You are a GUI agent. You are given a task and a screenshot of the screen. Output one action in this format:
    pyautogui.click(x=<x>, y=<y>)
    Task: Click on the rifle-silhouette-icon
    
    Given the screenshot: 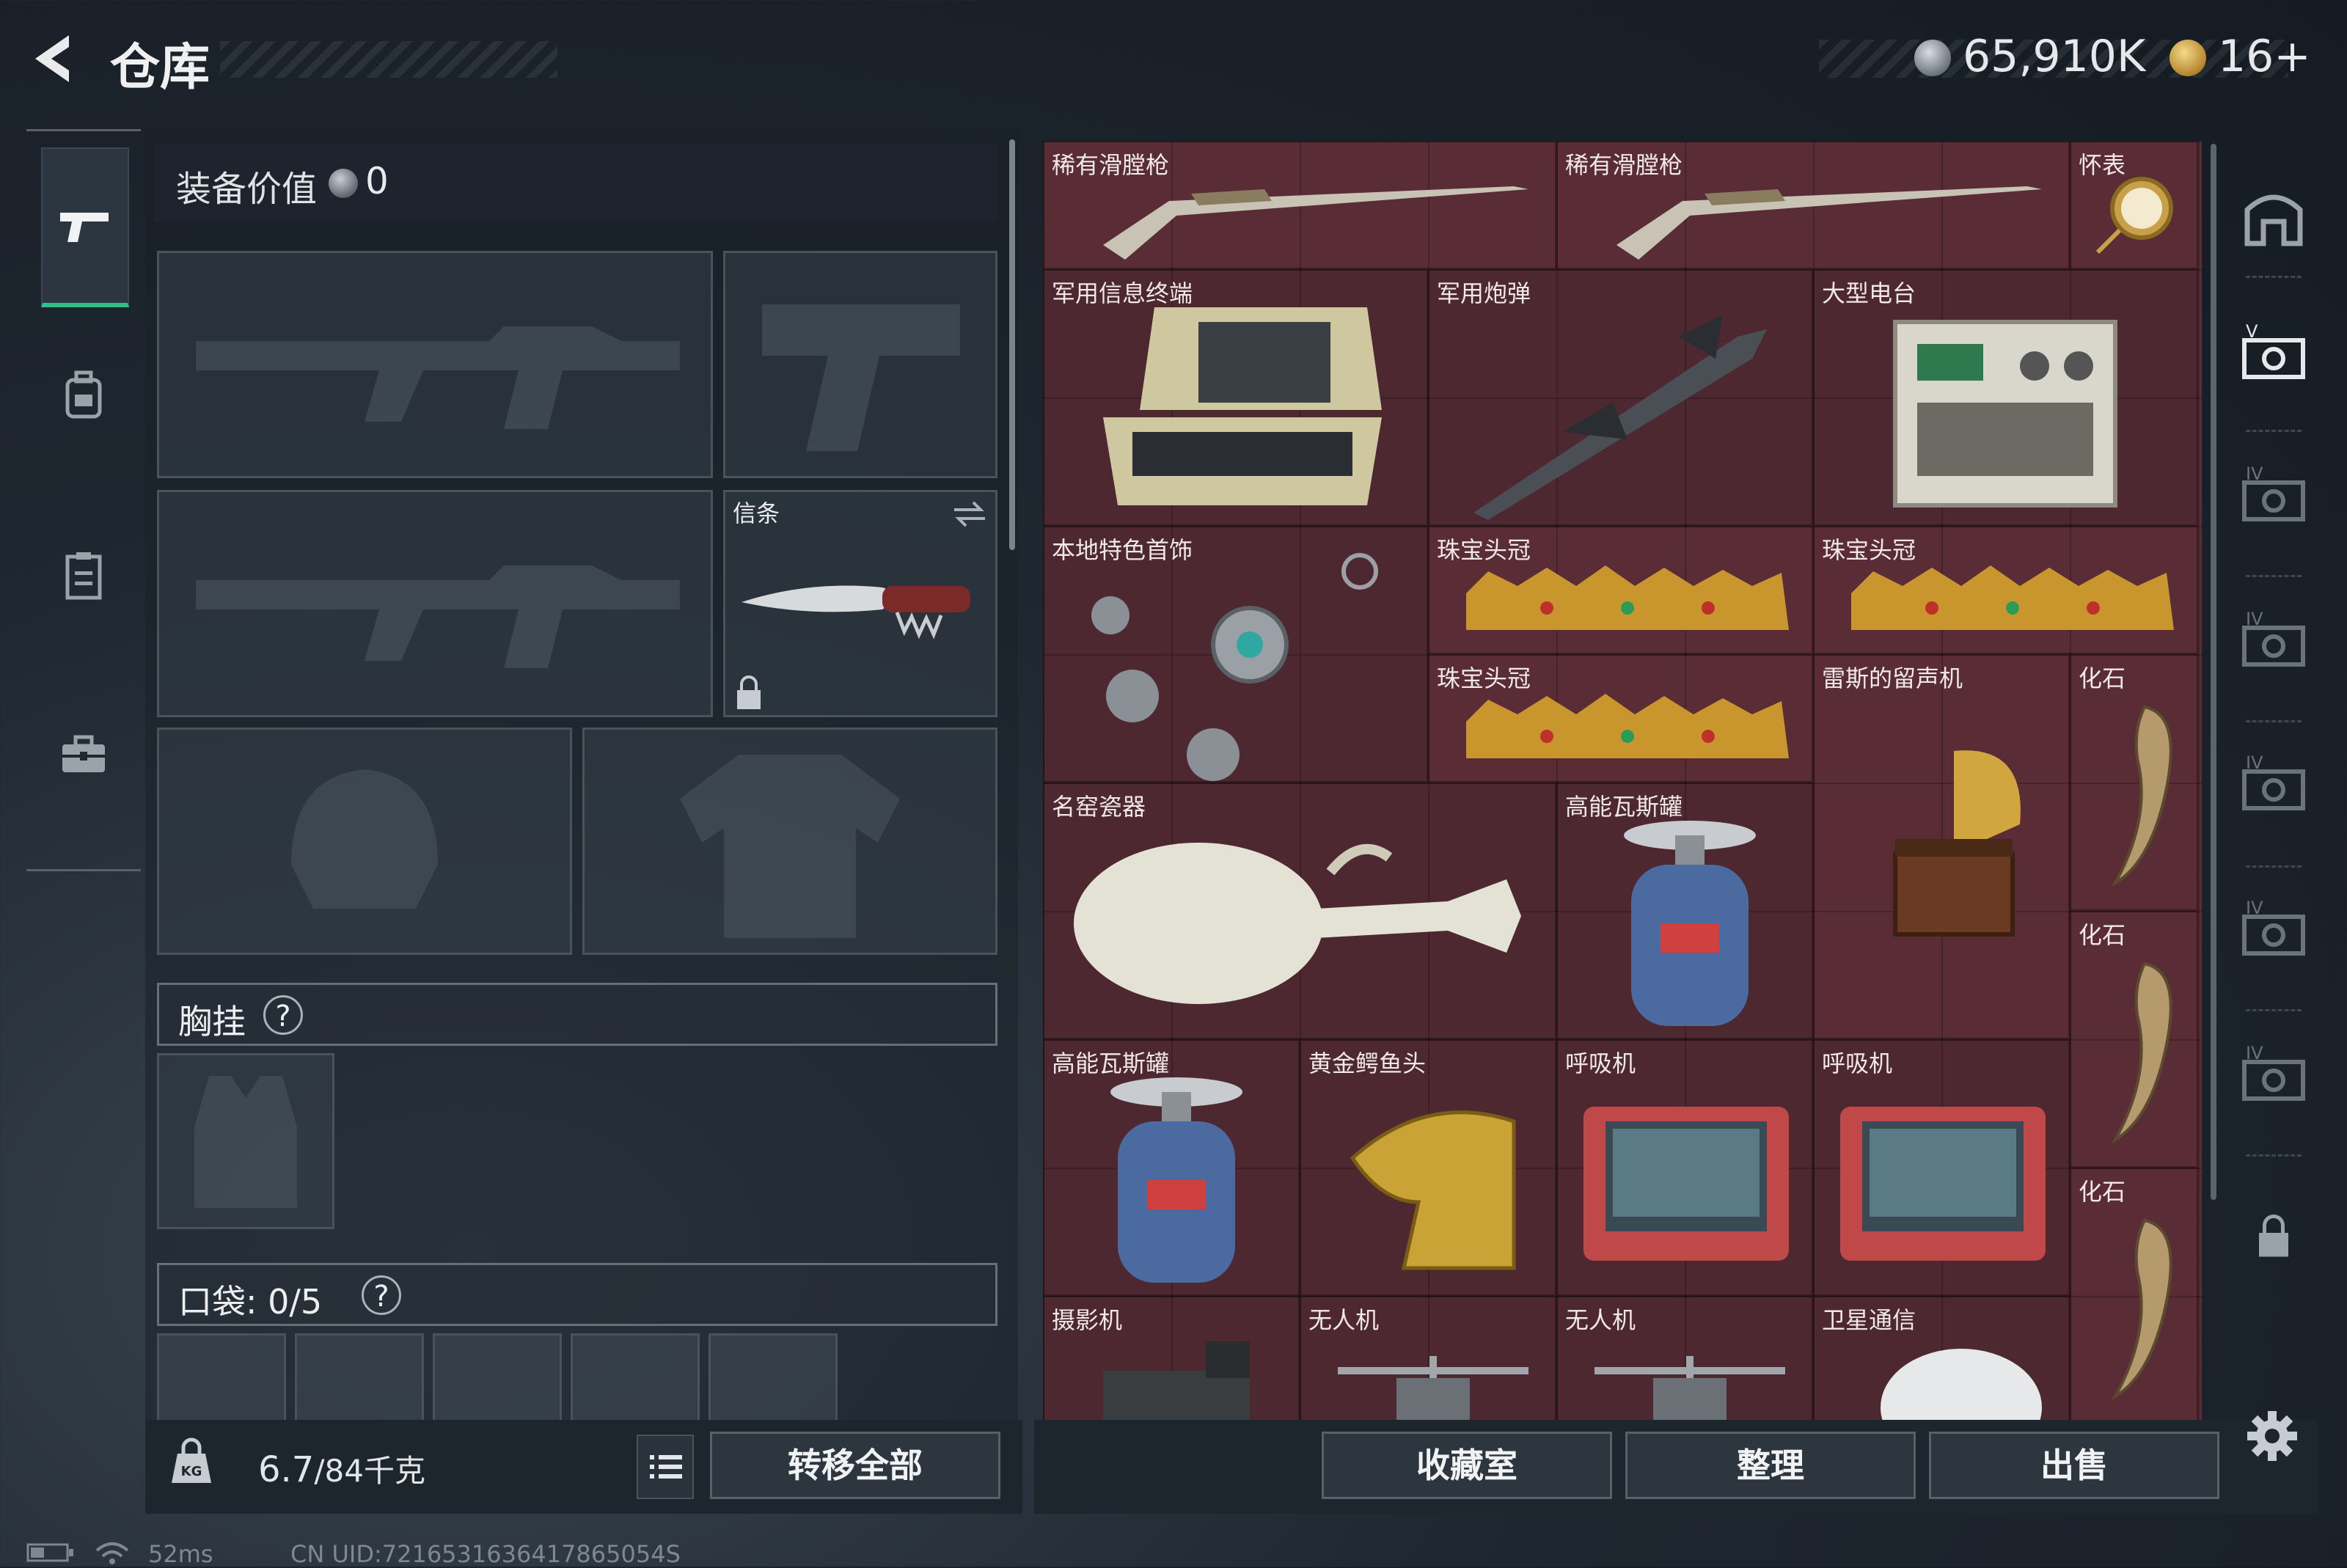 What is the action you would take?
    pyautogui.click(x=438, y=377)
    